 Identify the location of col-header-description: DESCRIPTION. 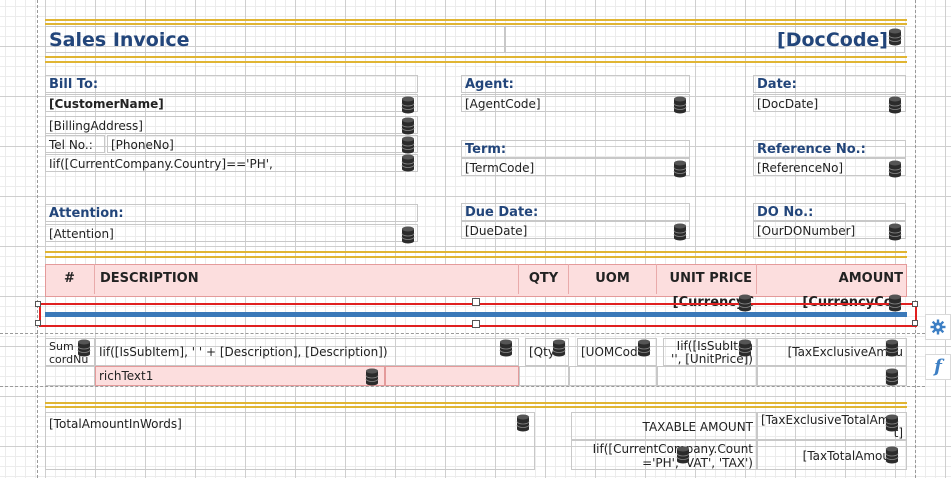
(307, 279).